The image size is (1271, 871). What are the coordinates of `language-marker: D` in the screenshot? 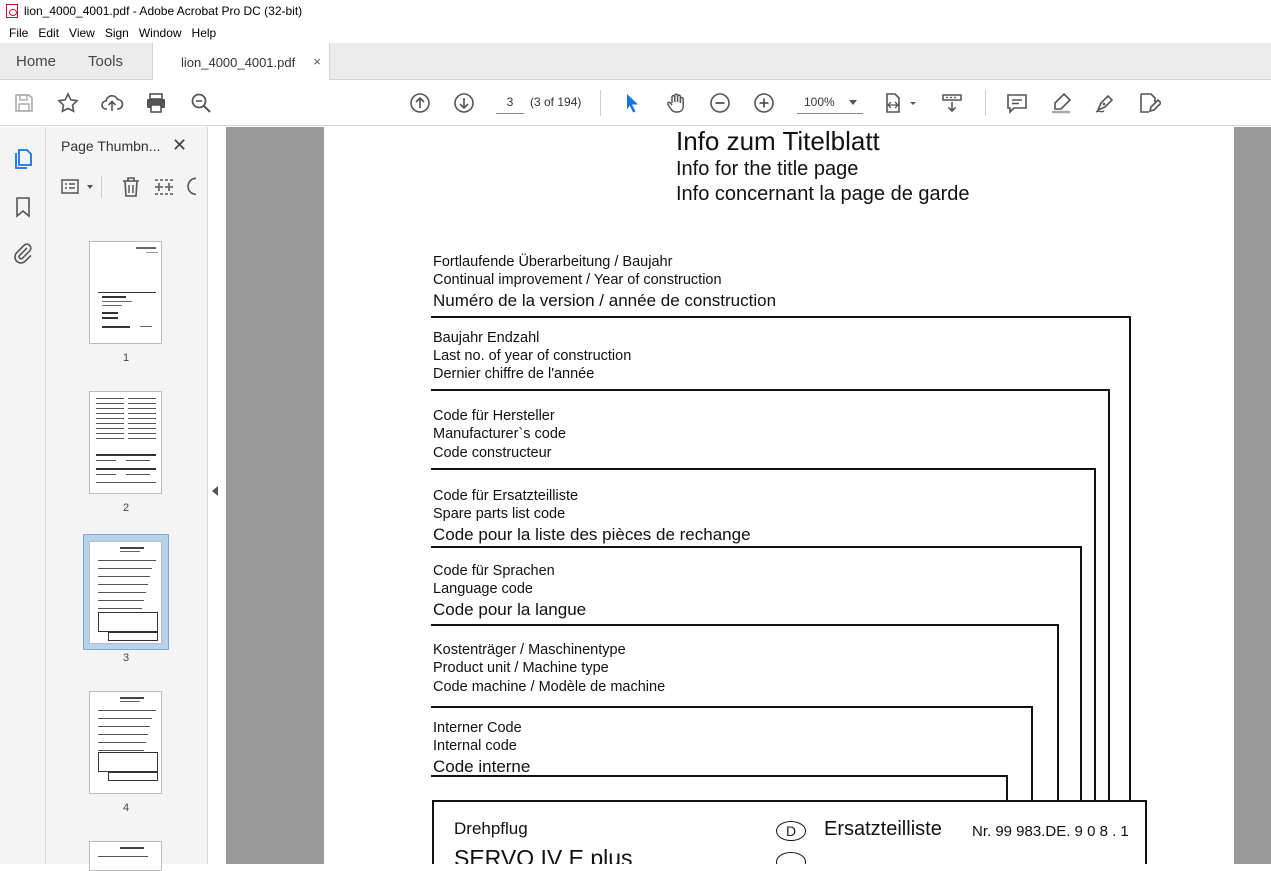 It's located at (791, 831).